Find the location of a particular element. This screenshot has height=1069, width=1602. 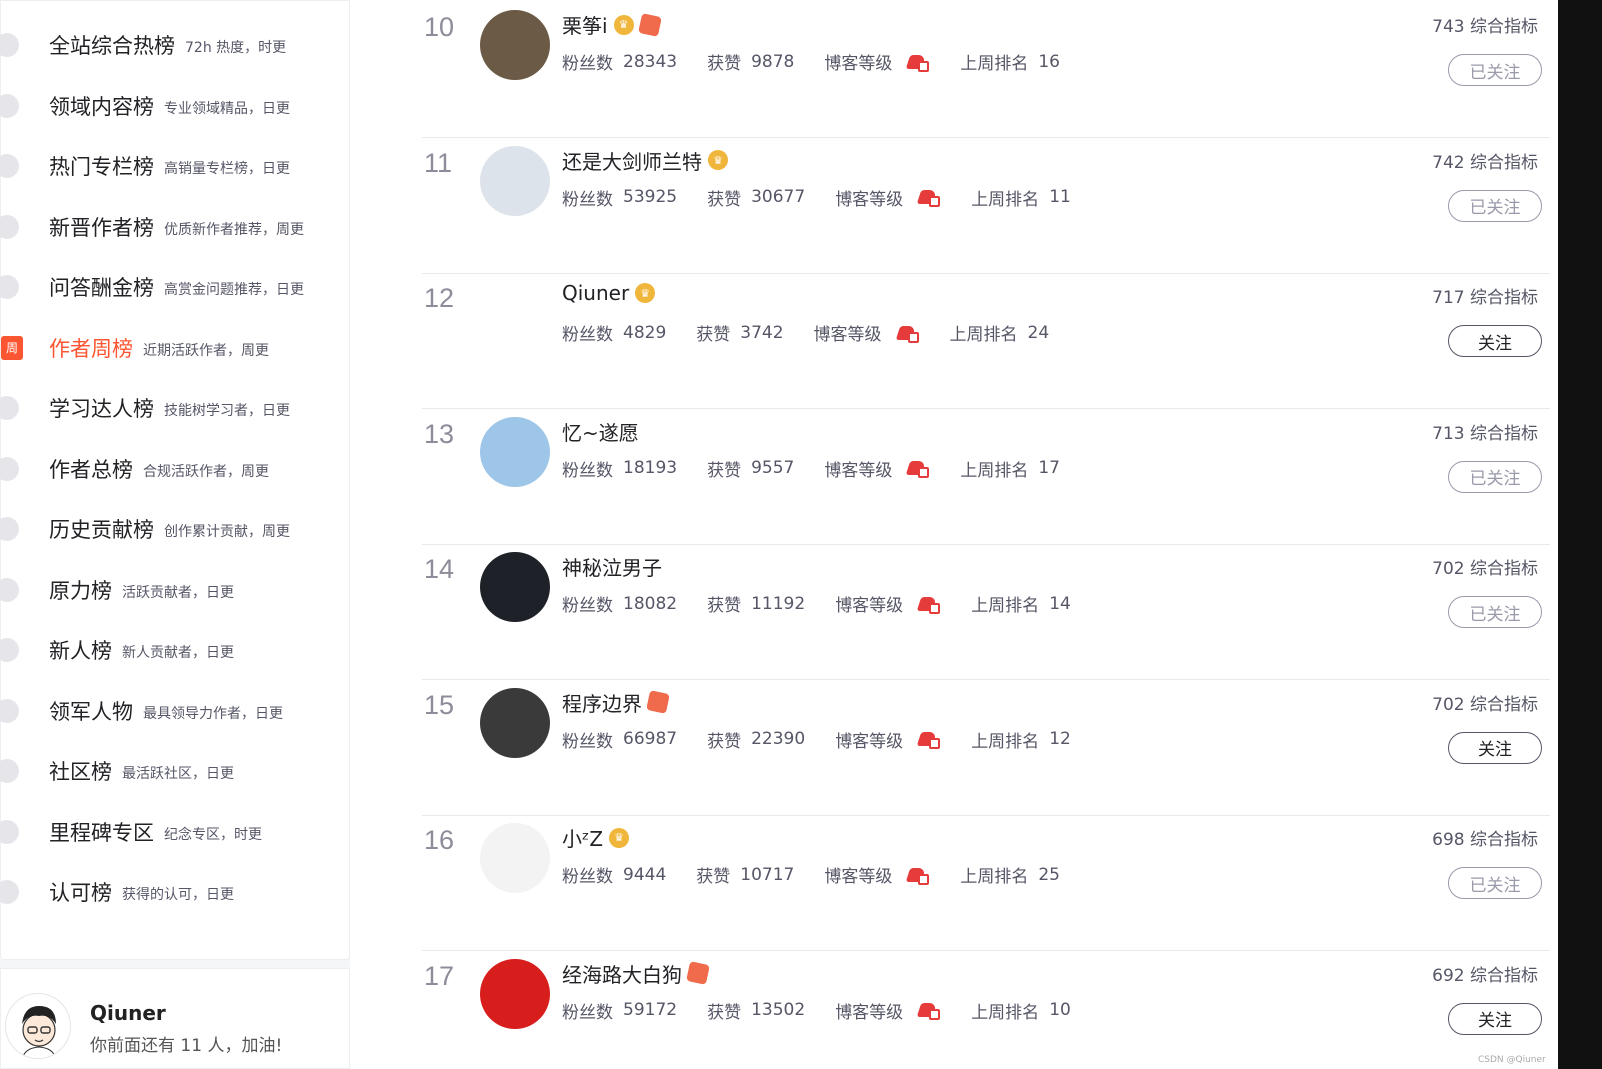

rank-number: 10 is located at coordinates (439, 27).